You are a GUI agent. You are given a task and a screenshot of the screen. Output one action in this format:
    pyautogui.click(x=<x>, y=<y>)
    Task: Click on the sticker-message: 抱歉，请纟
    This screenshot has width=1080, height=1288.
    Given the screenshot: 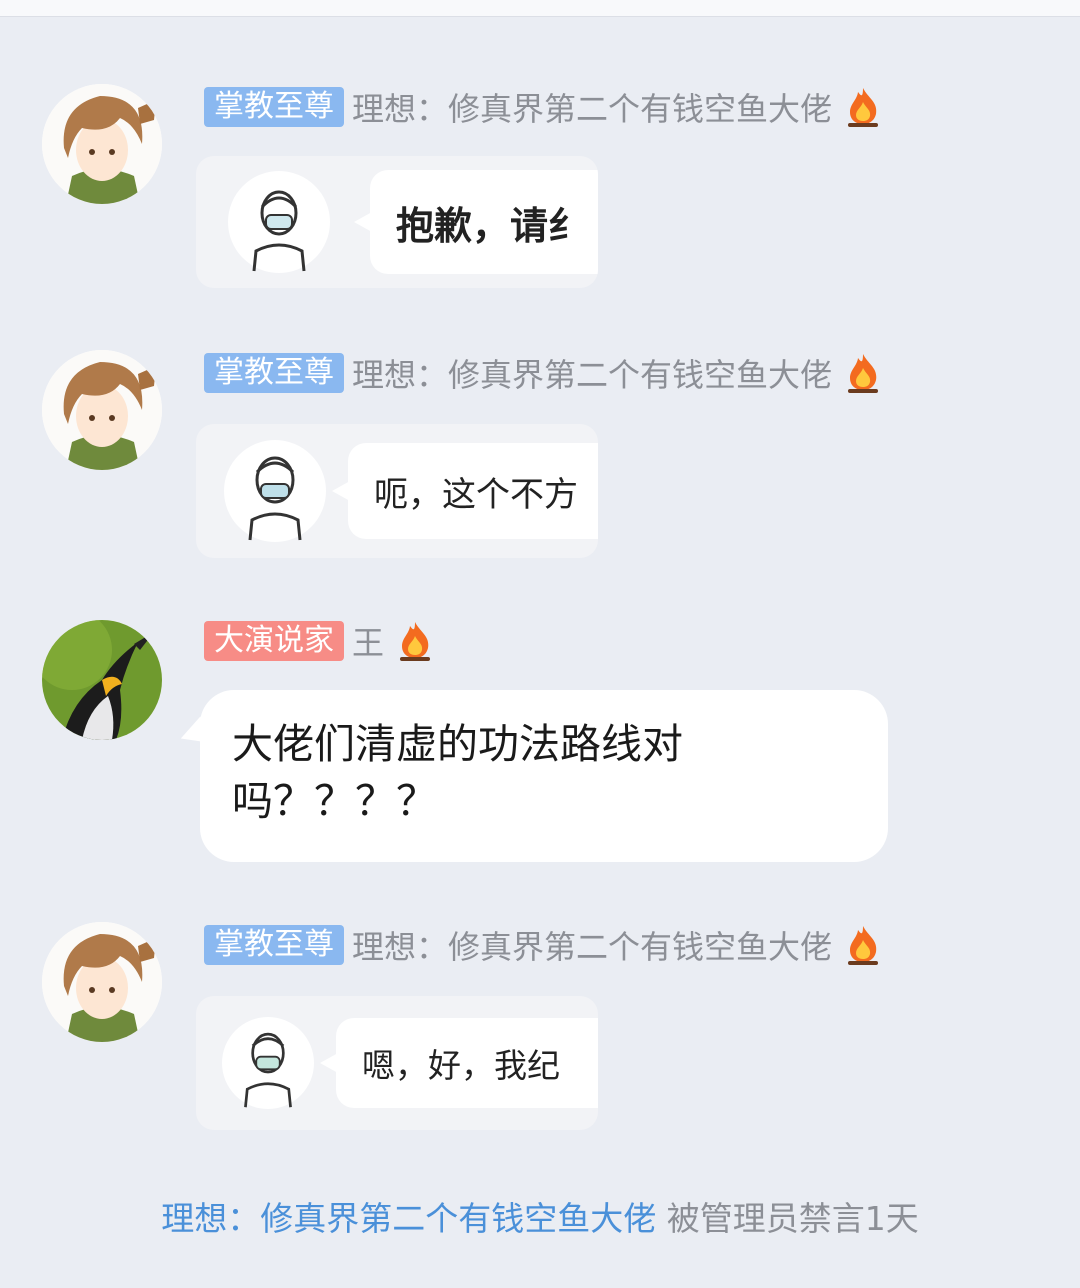 What is the action you would take?
    pyautogui.click(x=397, y=222)
    